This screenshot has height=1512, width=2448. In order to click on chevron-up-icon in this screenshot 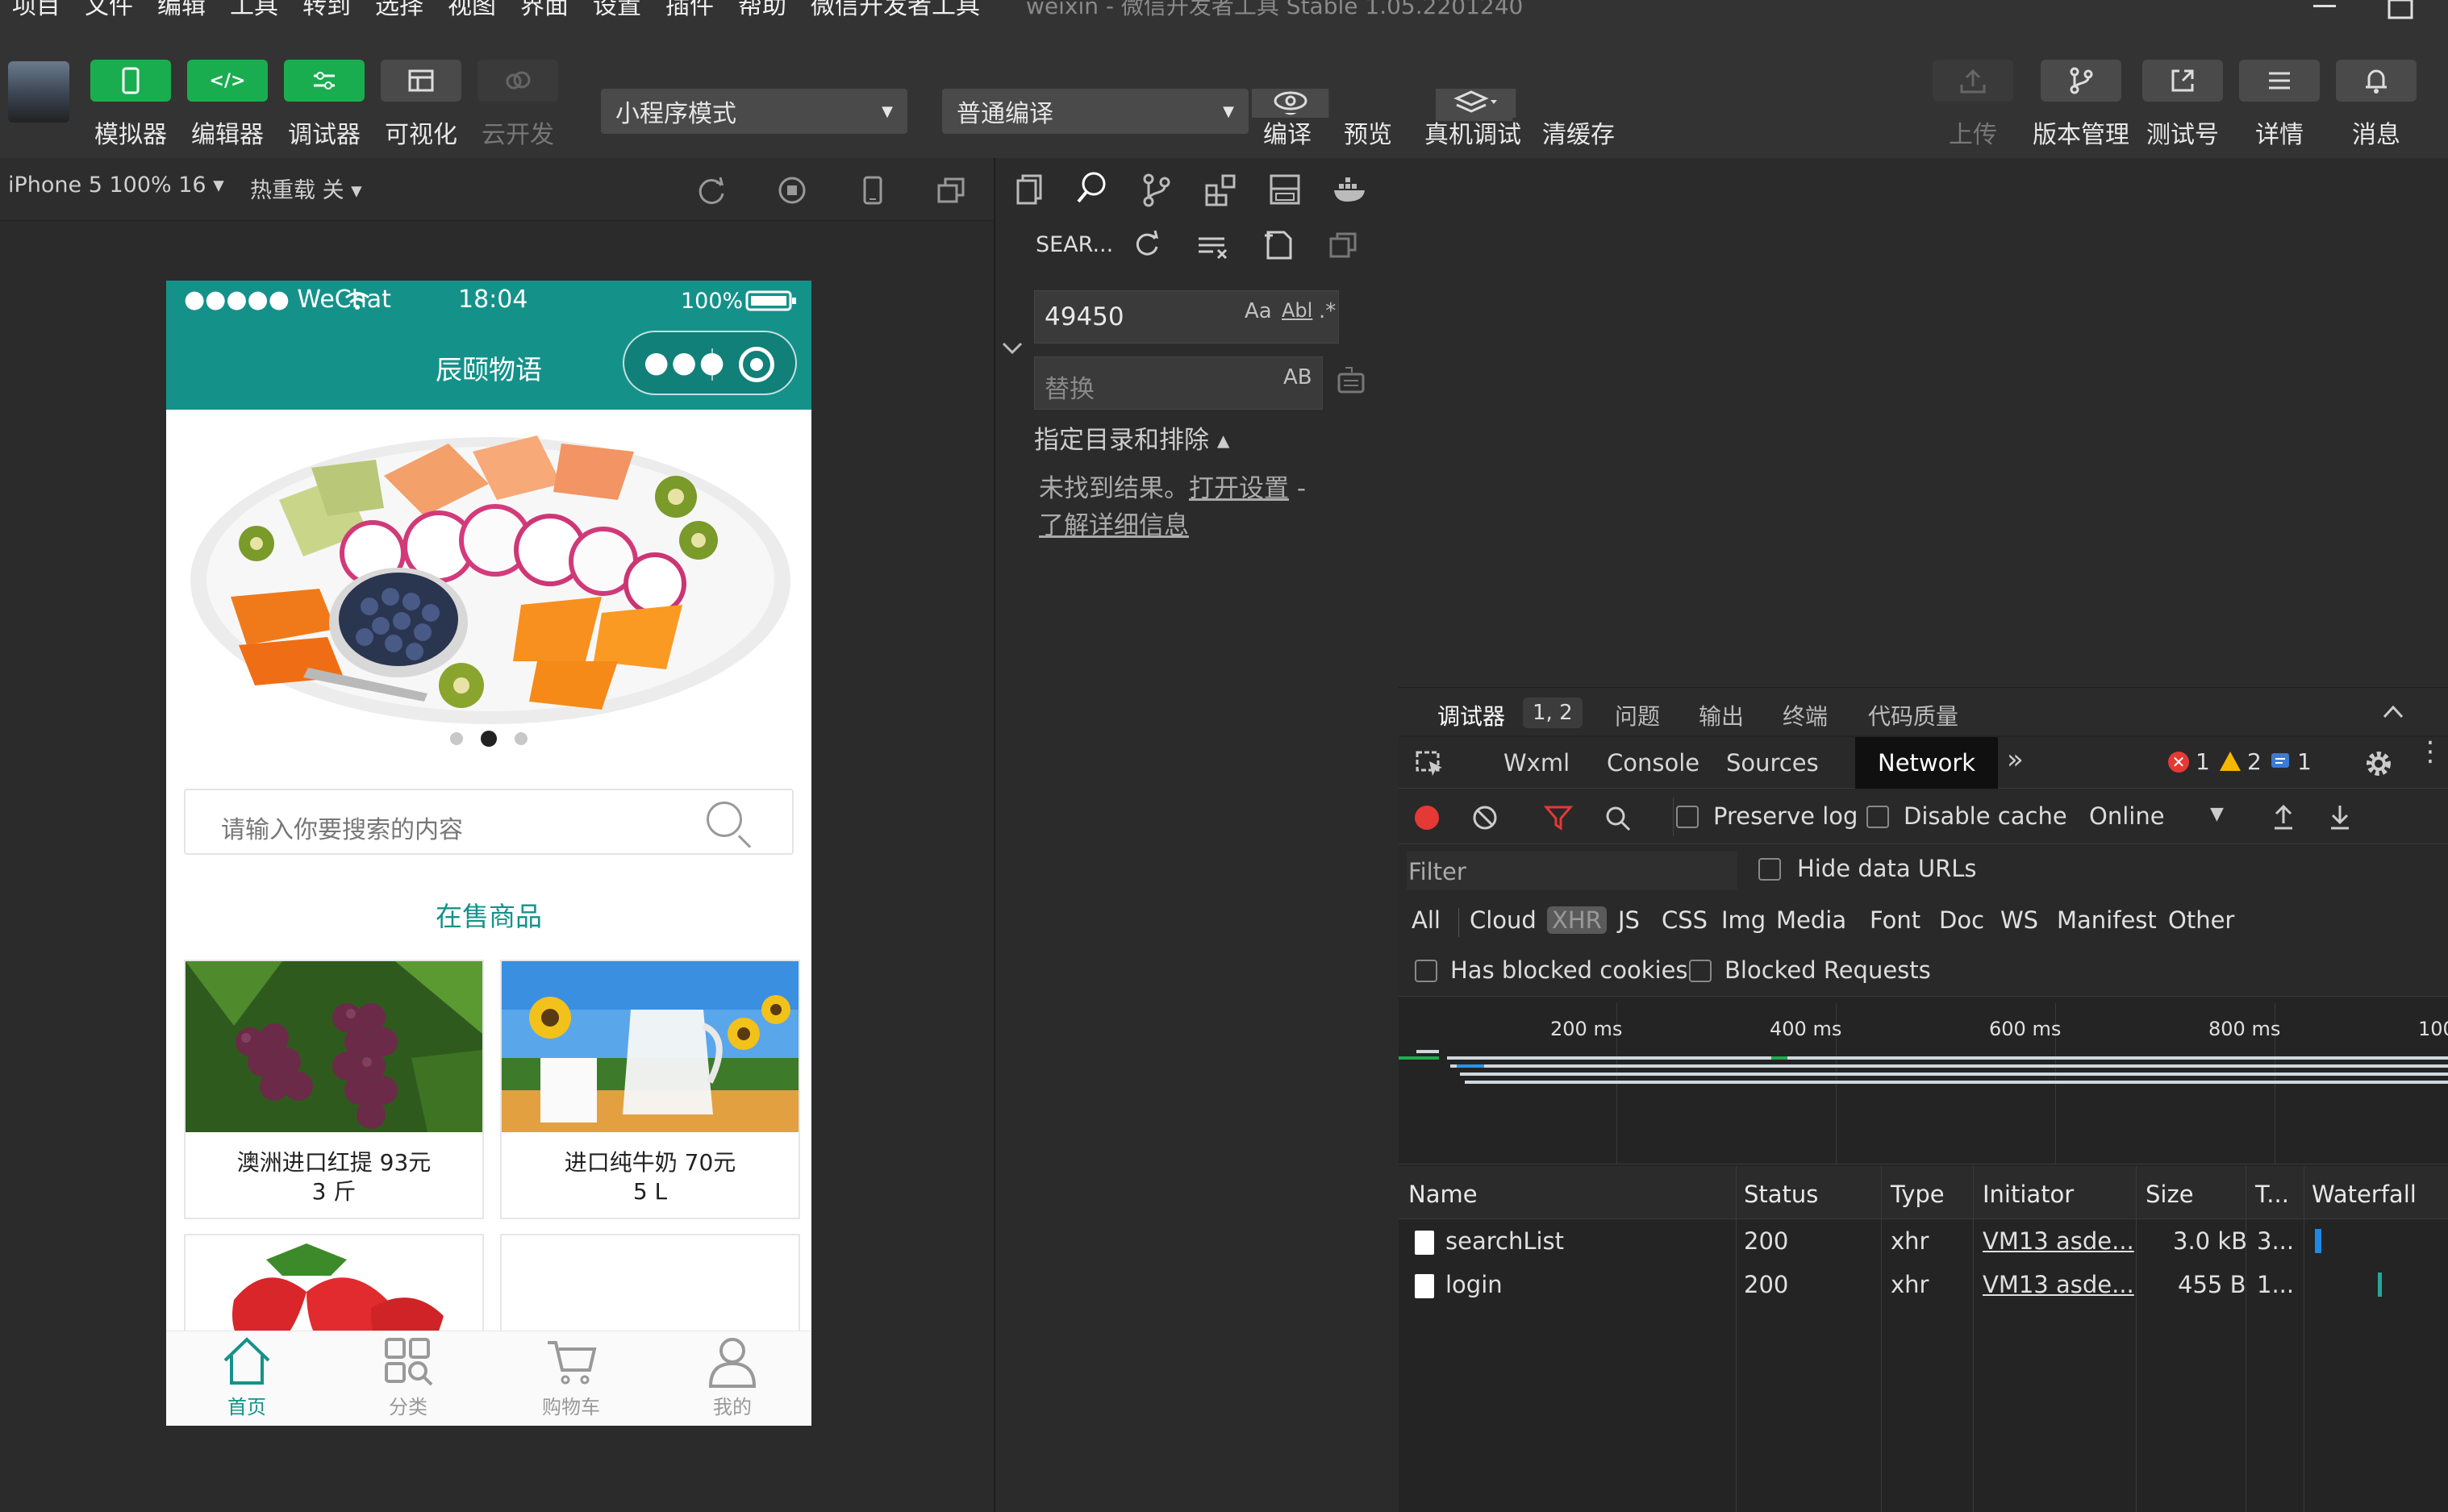, I will do `click(2393, 712)`.